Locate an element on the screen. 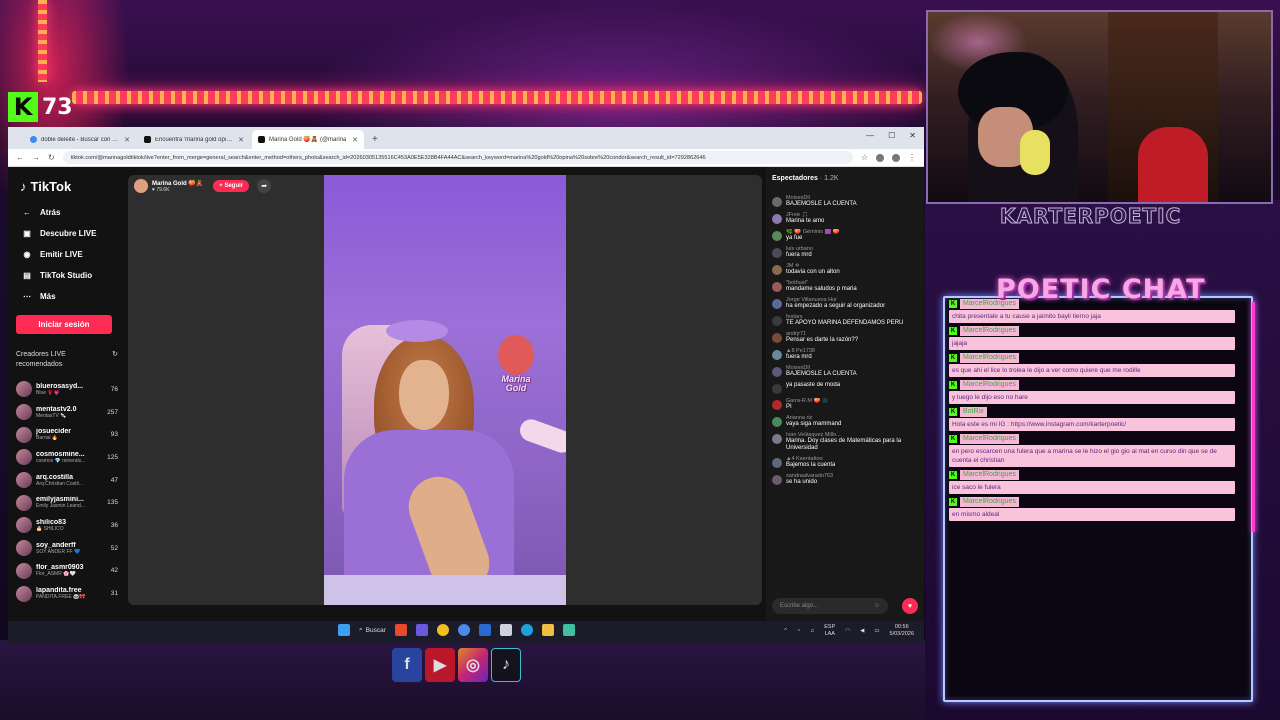 The width and height of the screenshot is (1280, 720). chat-message-body: ▲8 Pe1738 fuera mrd is located at coordinates (800, 354).